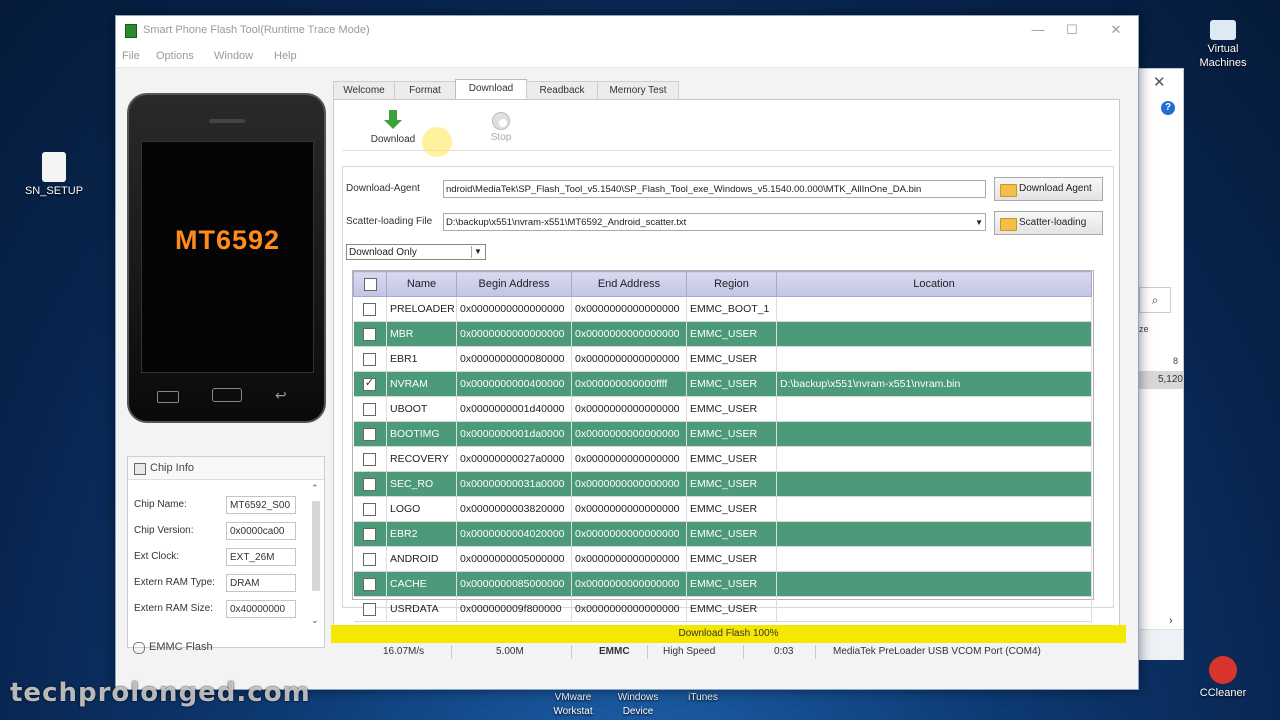 Image resolution: width=1280 pixels, height=720 pixels. Describe the element at coordinates (316, 546) in the screenshot. I see `scrollbar-thumb` at that location.